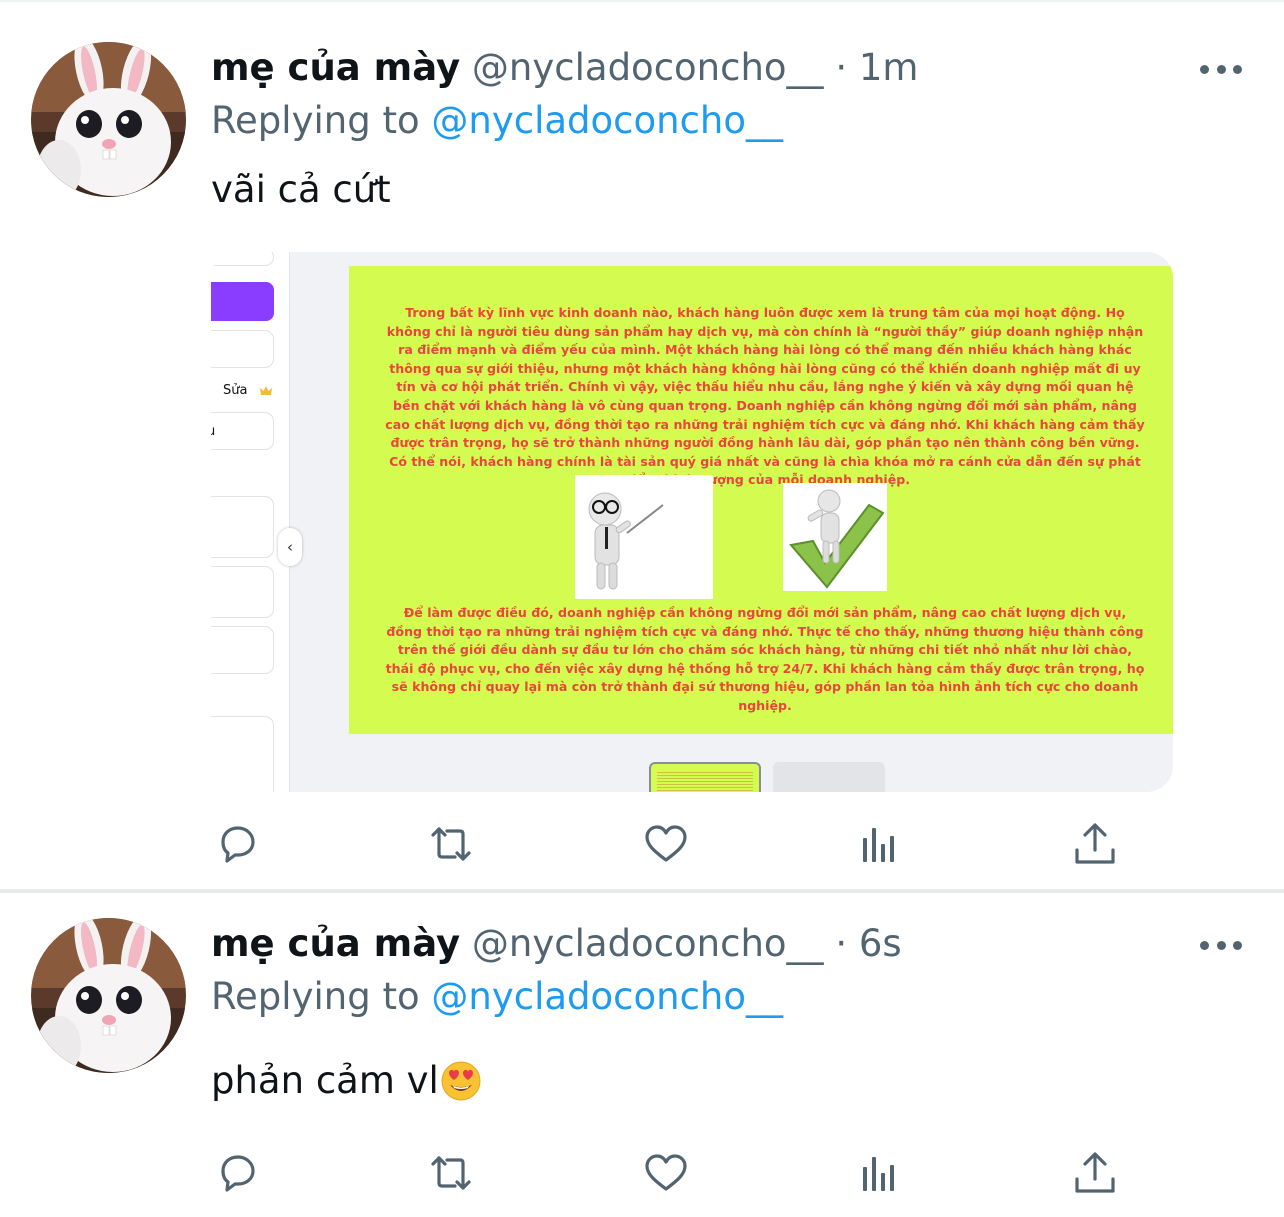 This screenshot has height=1217, width=1284. I want to click on chevron-left-icon: ‹, so click(290, 547).